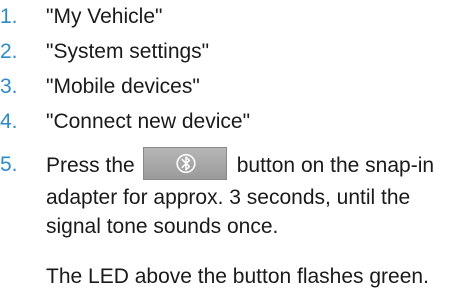 Image resolution: width=470 pixels, height=301 pixels. I want to click on result-note: The LED above the button flashes green., so click(237, 276).